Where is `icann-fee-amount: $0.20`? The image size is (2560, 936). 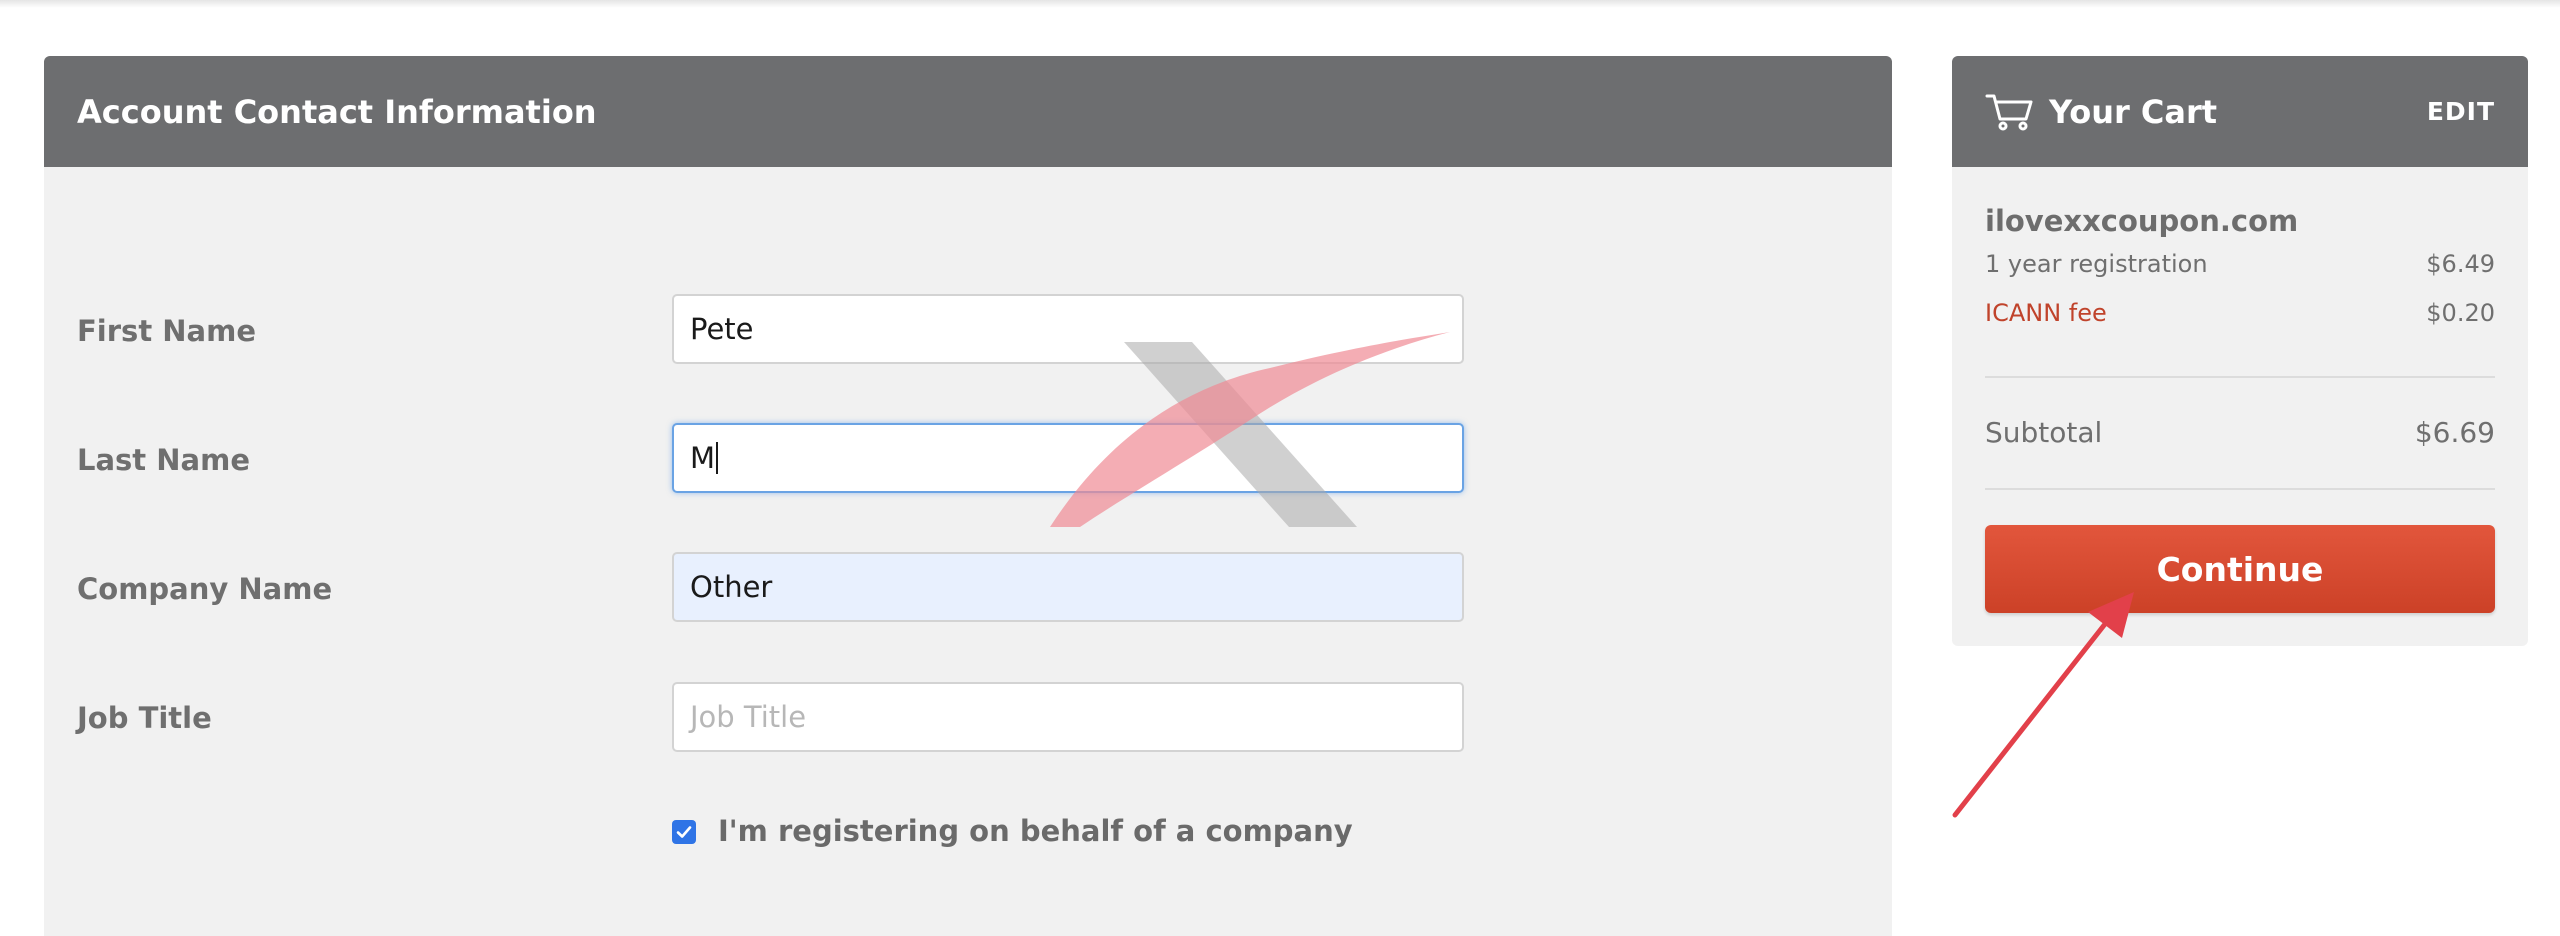
icann-fee-amount: $0.20 is located at coordinates (2460, 313).